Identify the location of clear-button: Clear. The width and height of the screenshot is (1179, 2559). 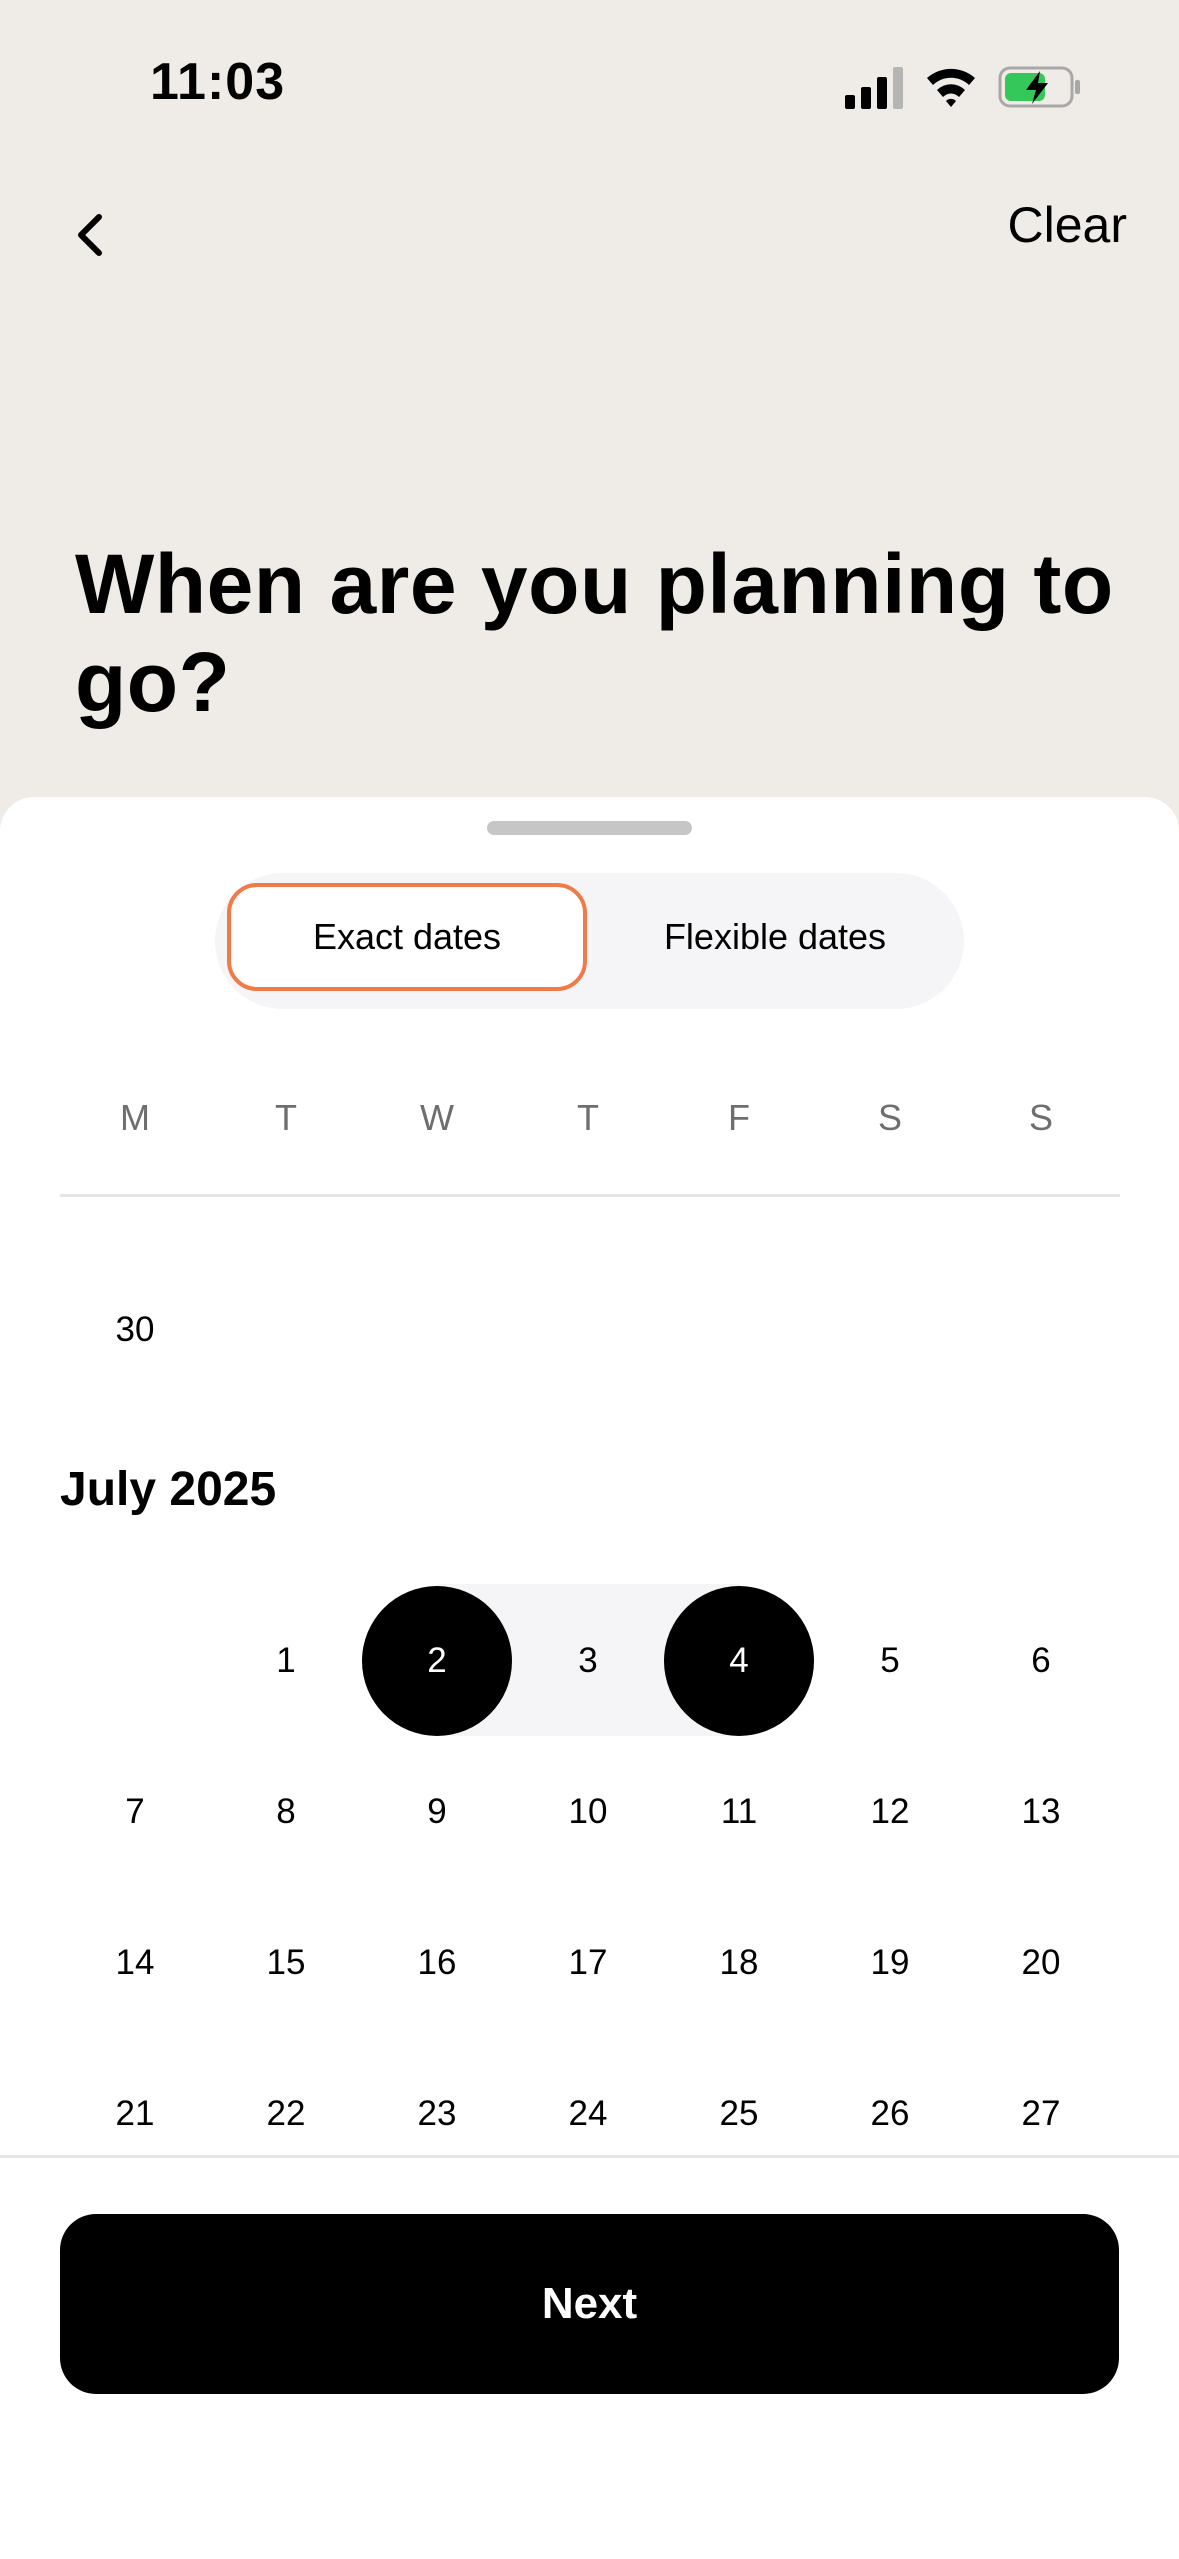
(1067, 225).